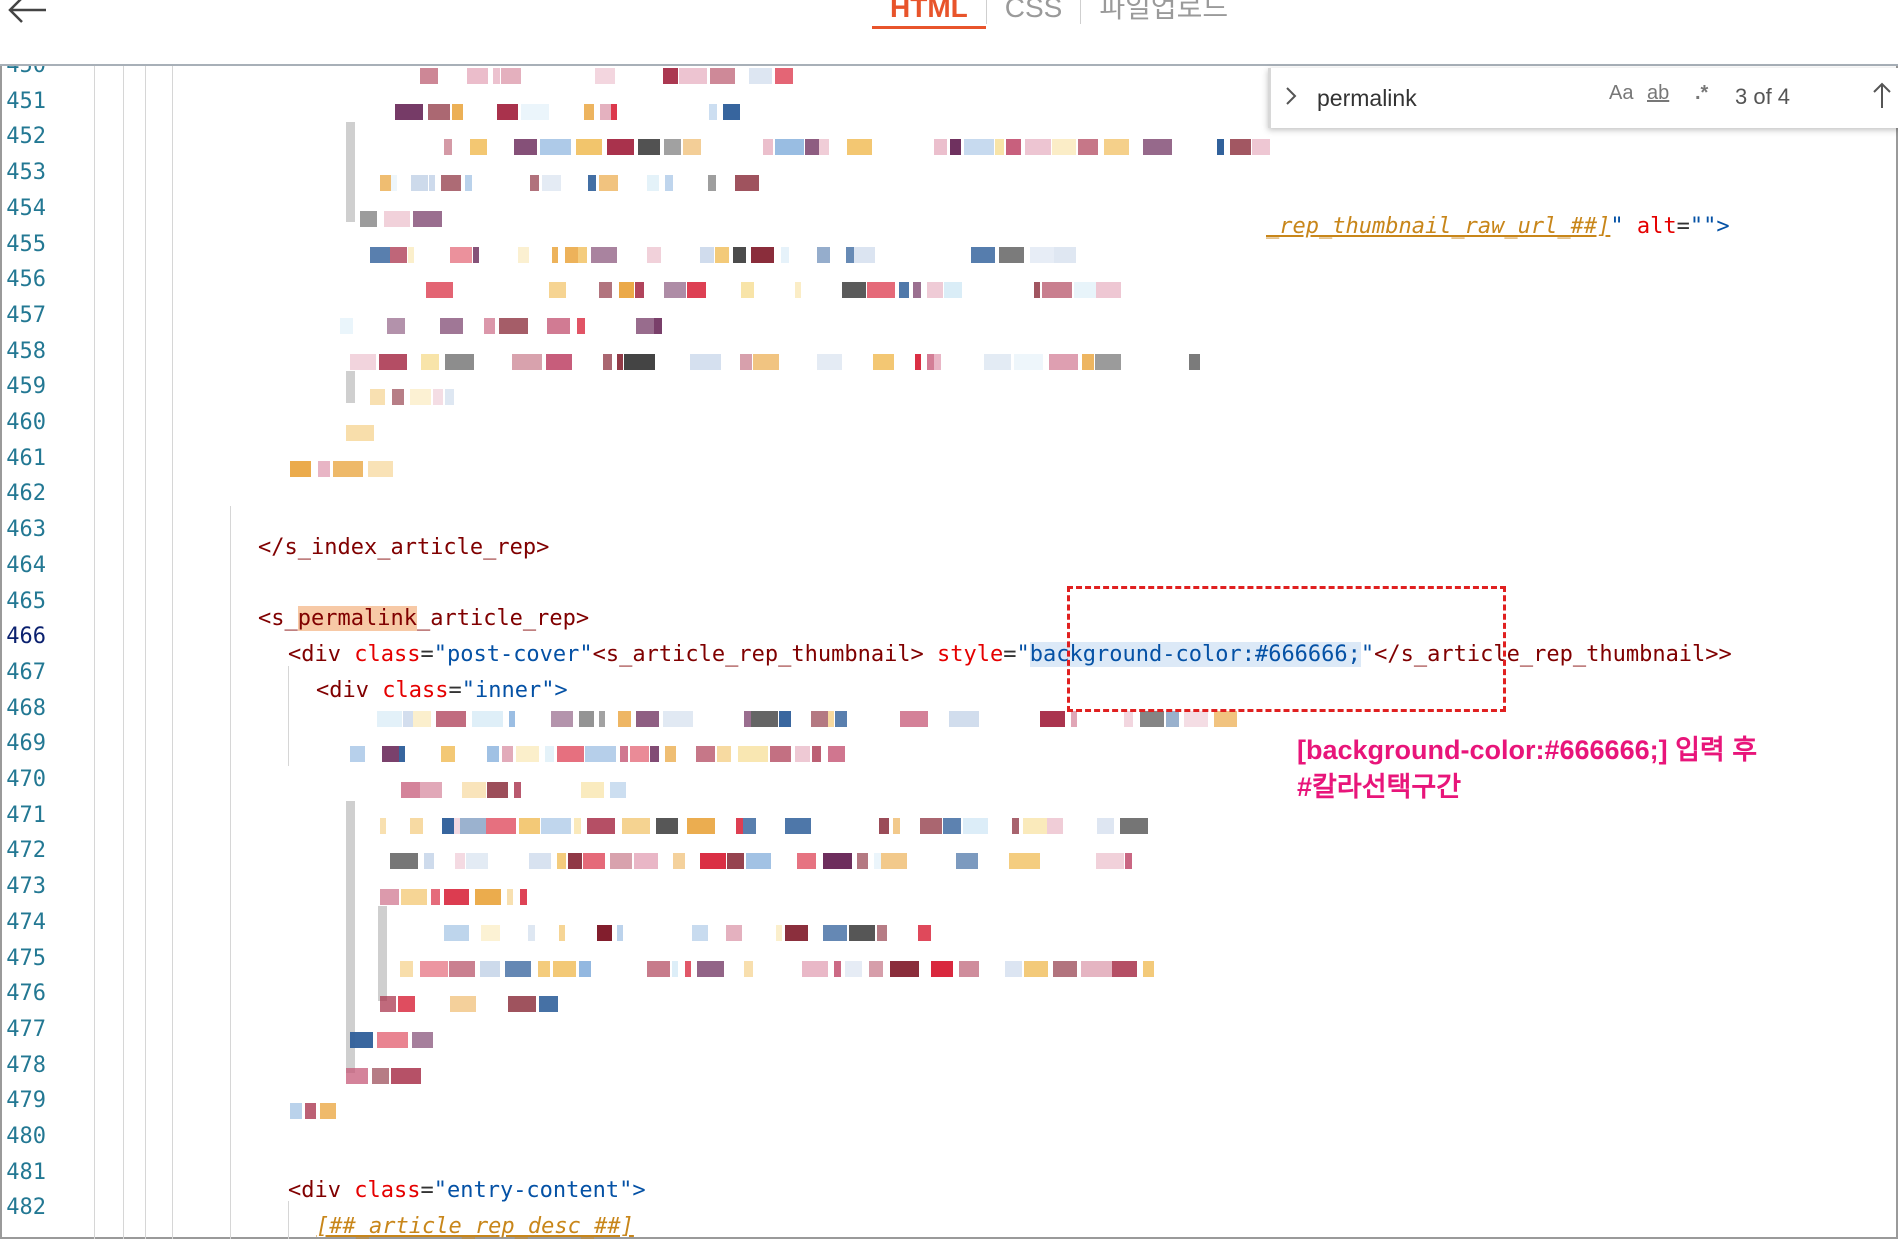  I want to click on code-line-482: [##_article_rep_desc_##], so click(475, 1224).